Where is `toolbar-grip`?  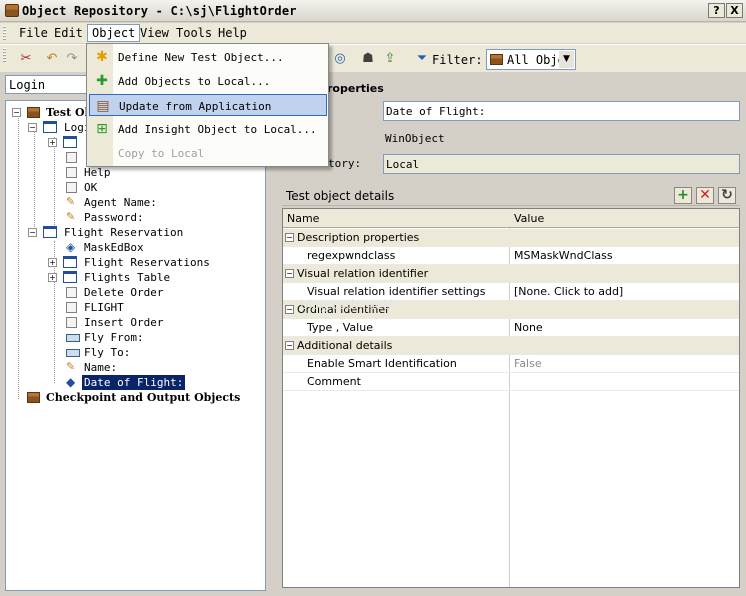
toolbar-grip is located at coordinates (4, 55).